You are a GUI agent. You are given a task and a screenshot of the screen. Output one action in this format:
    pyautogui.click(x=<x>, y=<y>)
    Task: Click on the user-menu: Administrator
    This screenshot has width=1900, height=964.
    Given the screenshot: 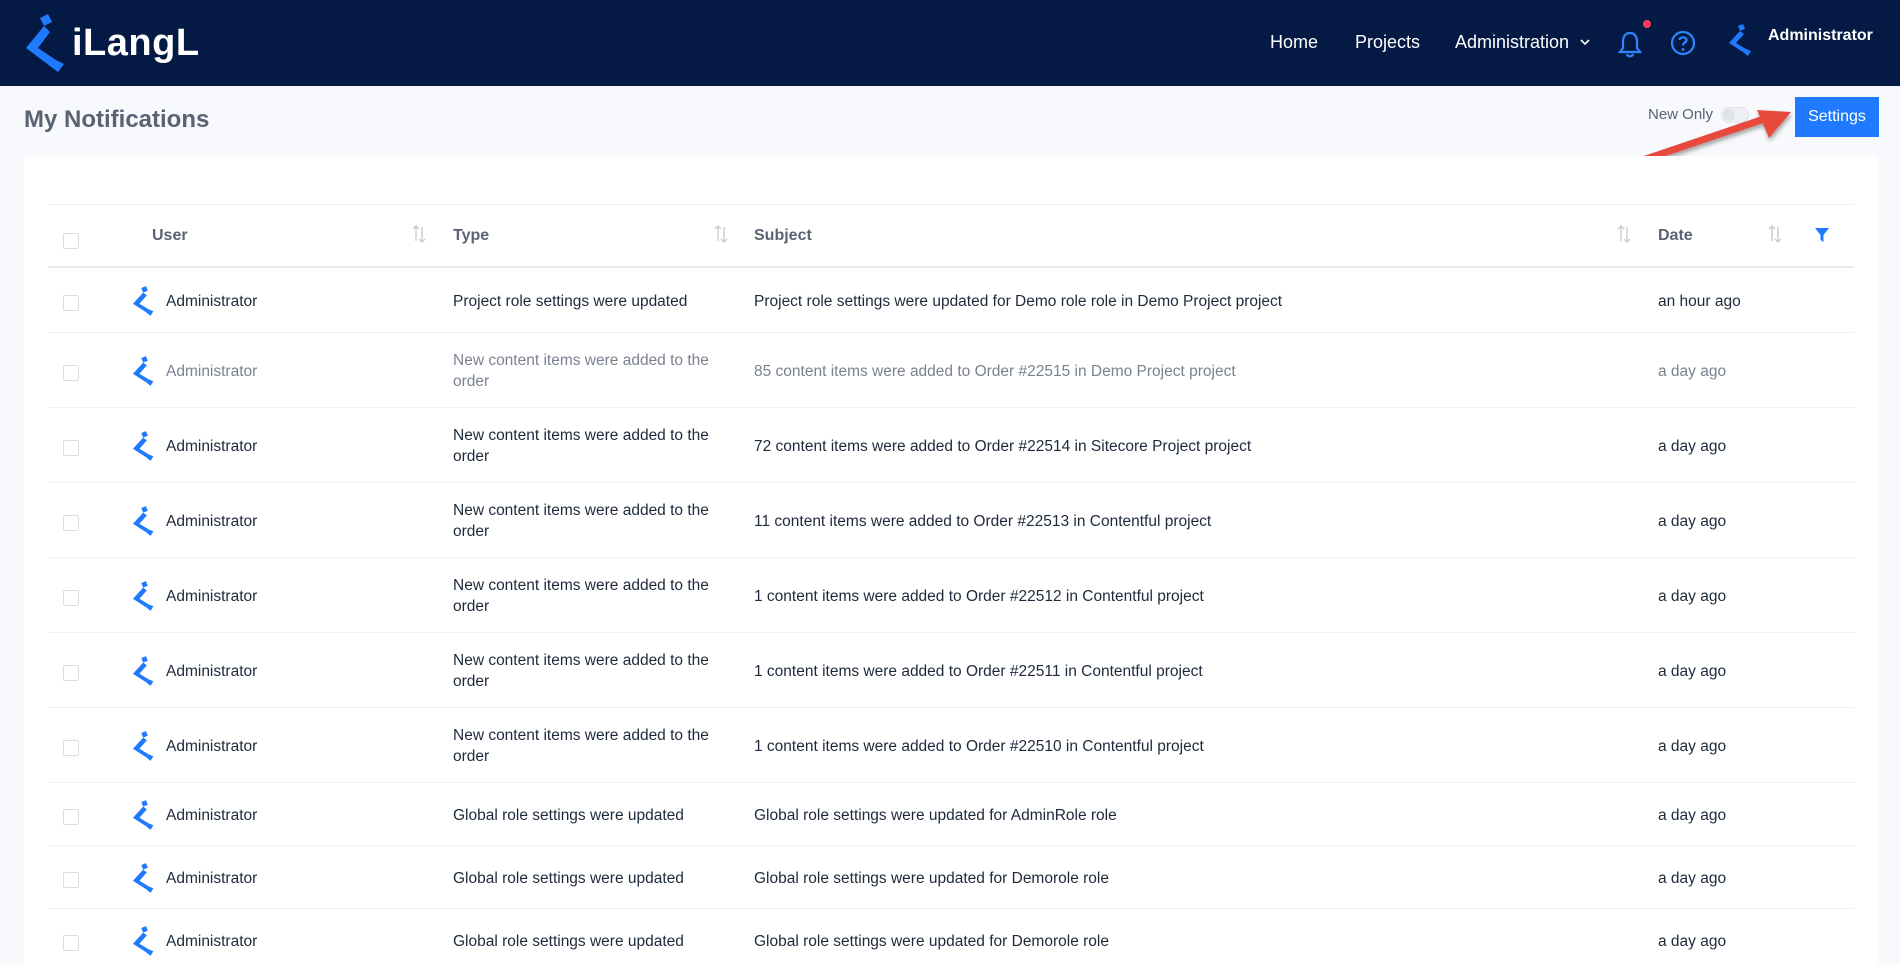 What is the action you would take?
    pyautogui.click(x=1800, y=40)
    